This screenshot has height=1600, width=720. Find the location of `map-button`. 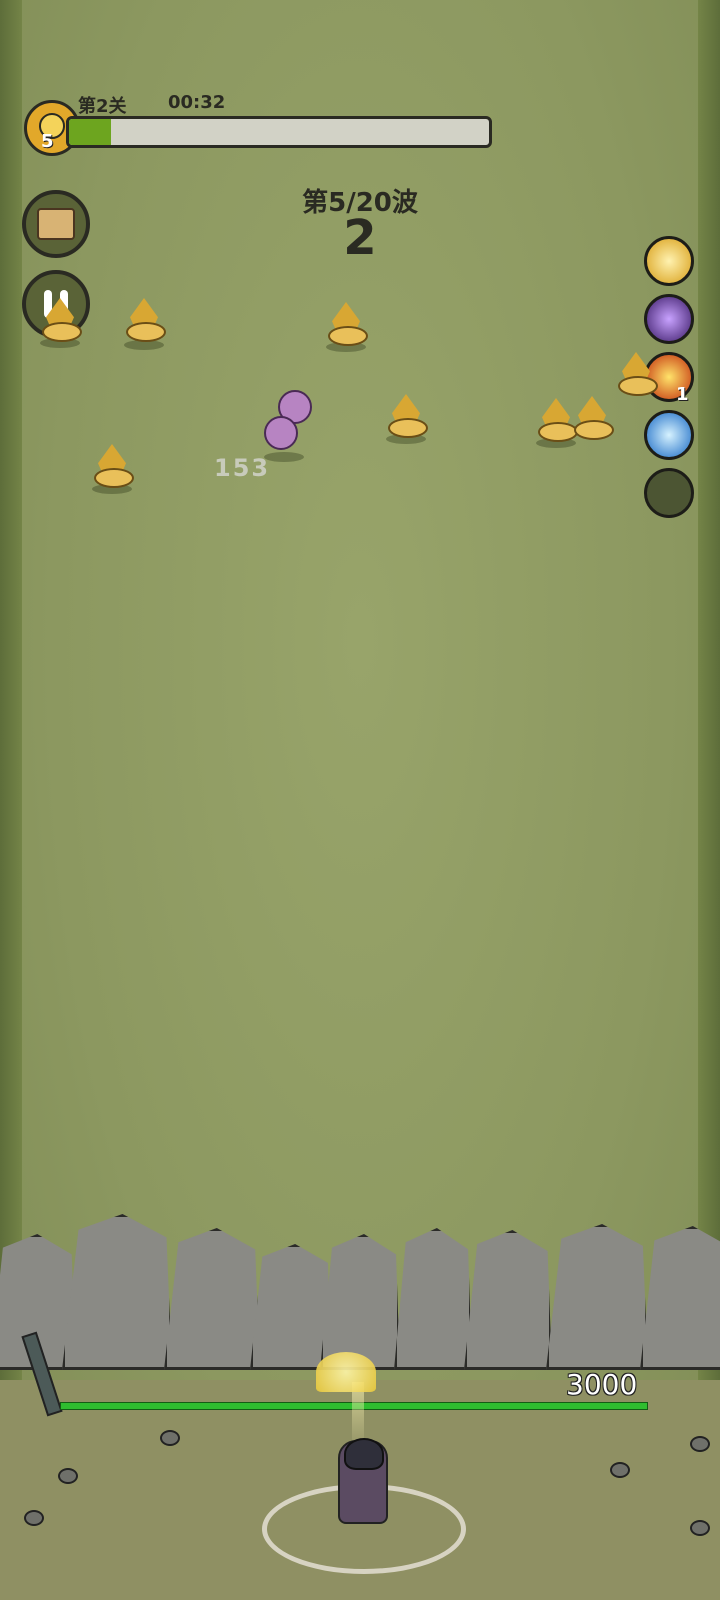

map-button is located at coordinates (56, 224).